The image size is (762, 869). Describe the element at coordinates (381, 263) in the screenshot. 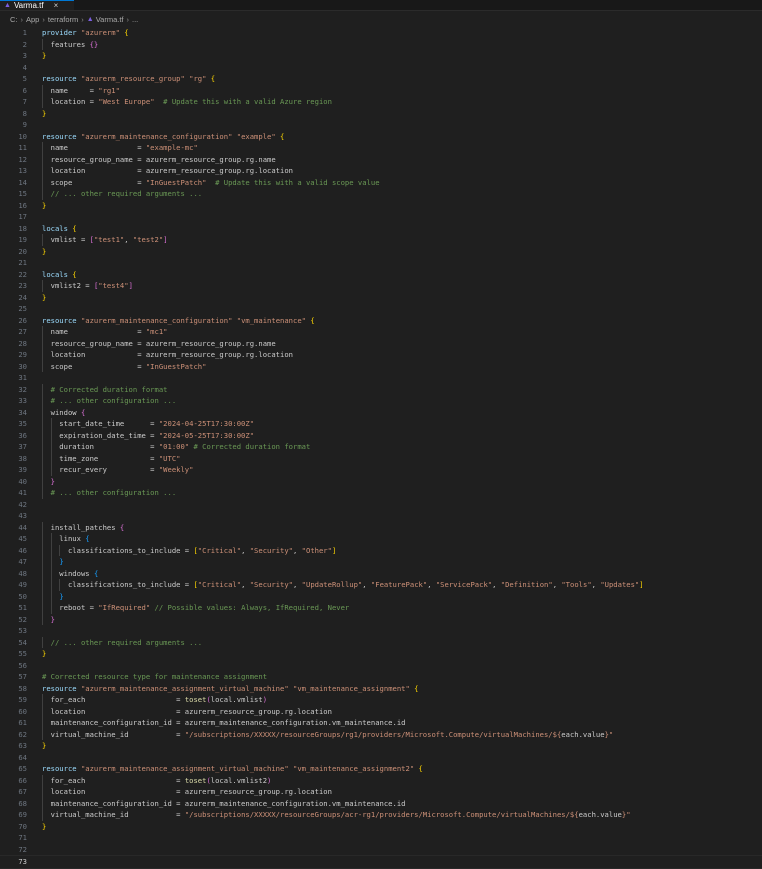

I see `code-line: 21` at that location.